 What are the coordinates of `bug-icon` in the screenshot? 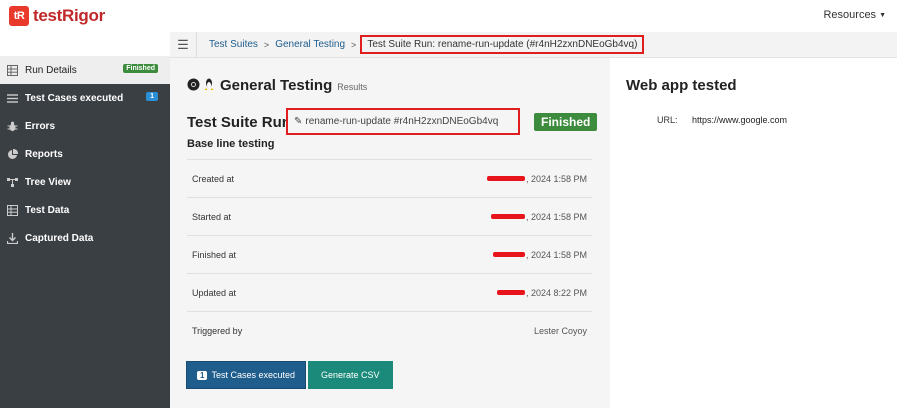 It's located at (12, 126).